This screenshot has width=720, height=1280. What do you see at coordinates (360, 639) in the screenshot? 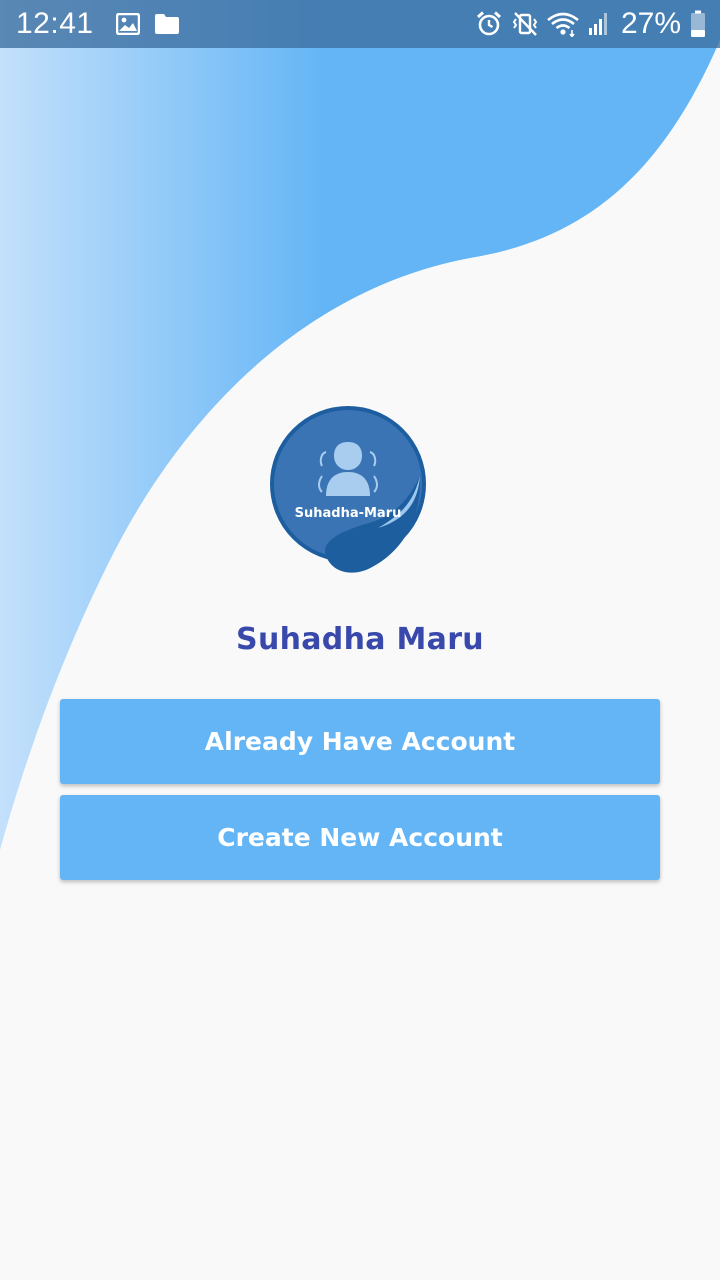
I see `app-title: Suhadha Maru` at bounding box center [360, 639].